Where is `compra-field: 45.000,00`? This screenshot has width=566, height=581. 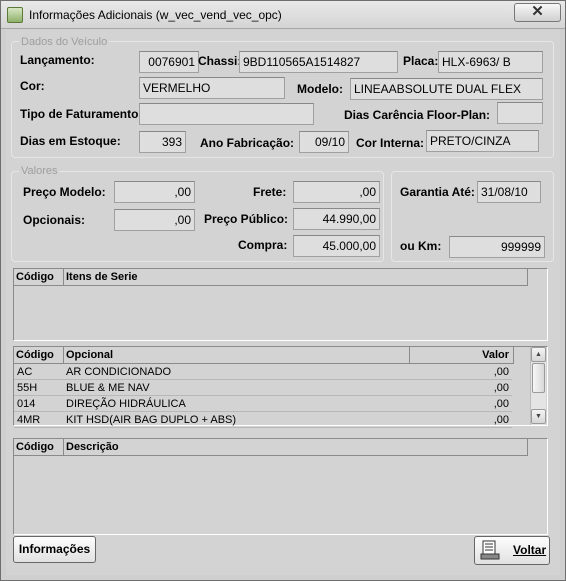 compra-field: 45.000,00 is located at coordinates (336, 246).